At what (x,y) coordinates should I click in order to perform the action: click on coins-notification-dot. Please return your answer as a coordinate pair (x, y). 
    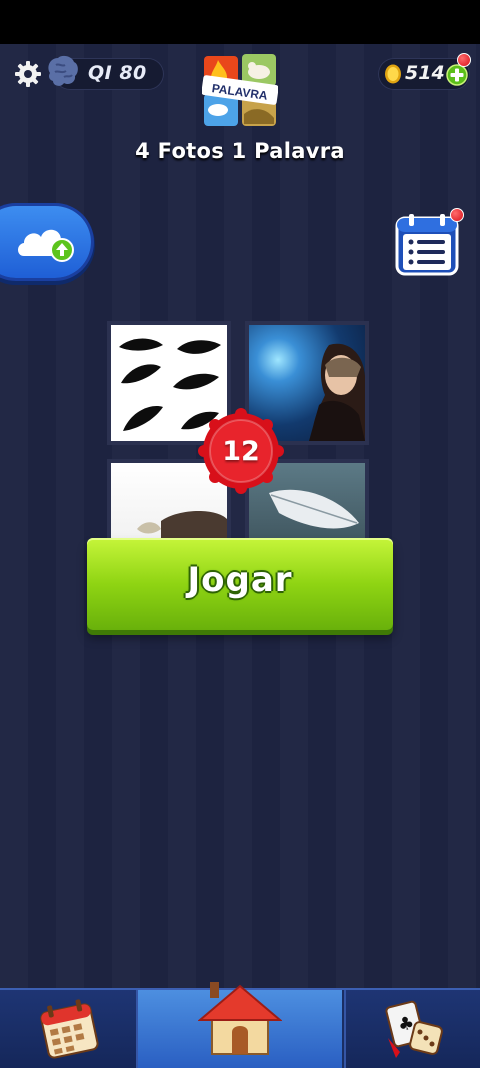
    Looking at the image, I should click on (464, 60).